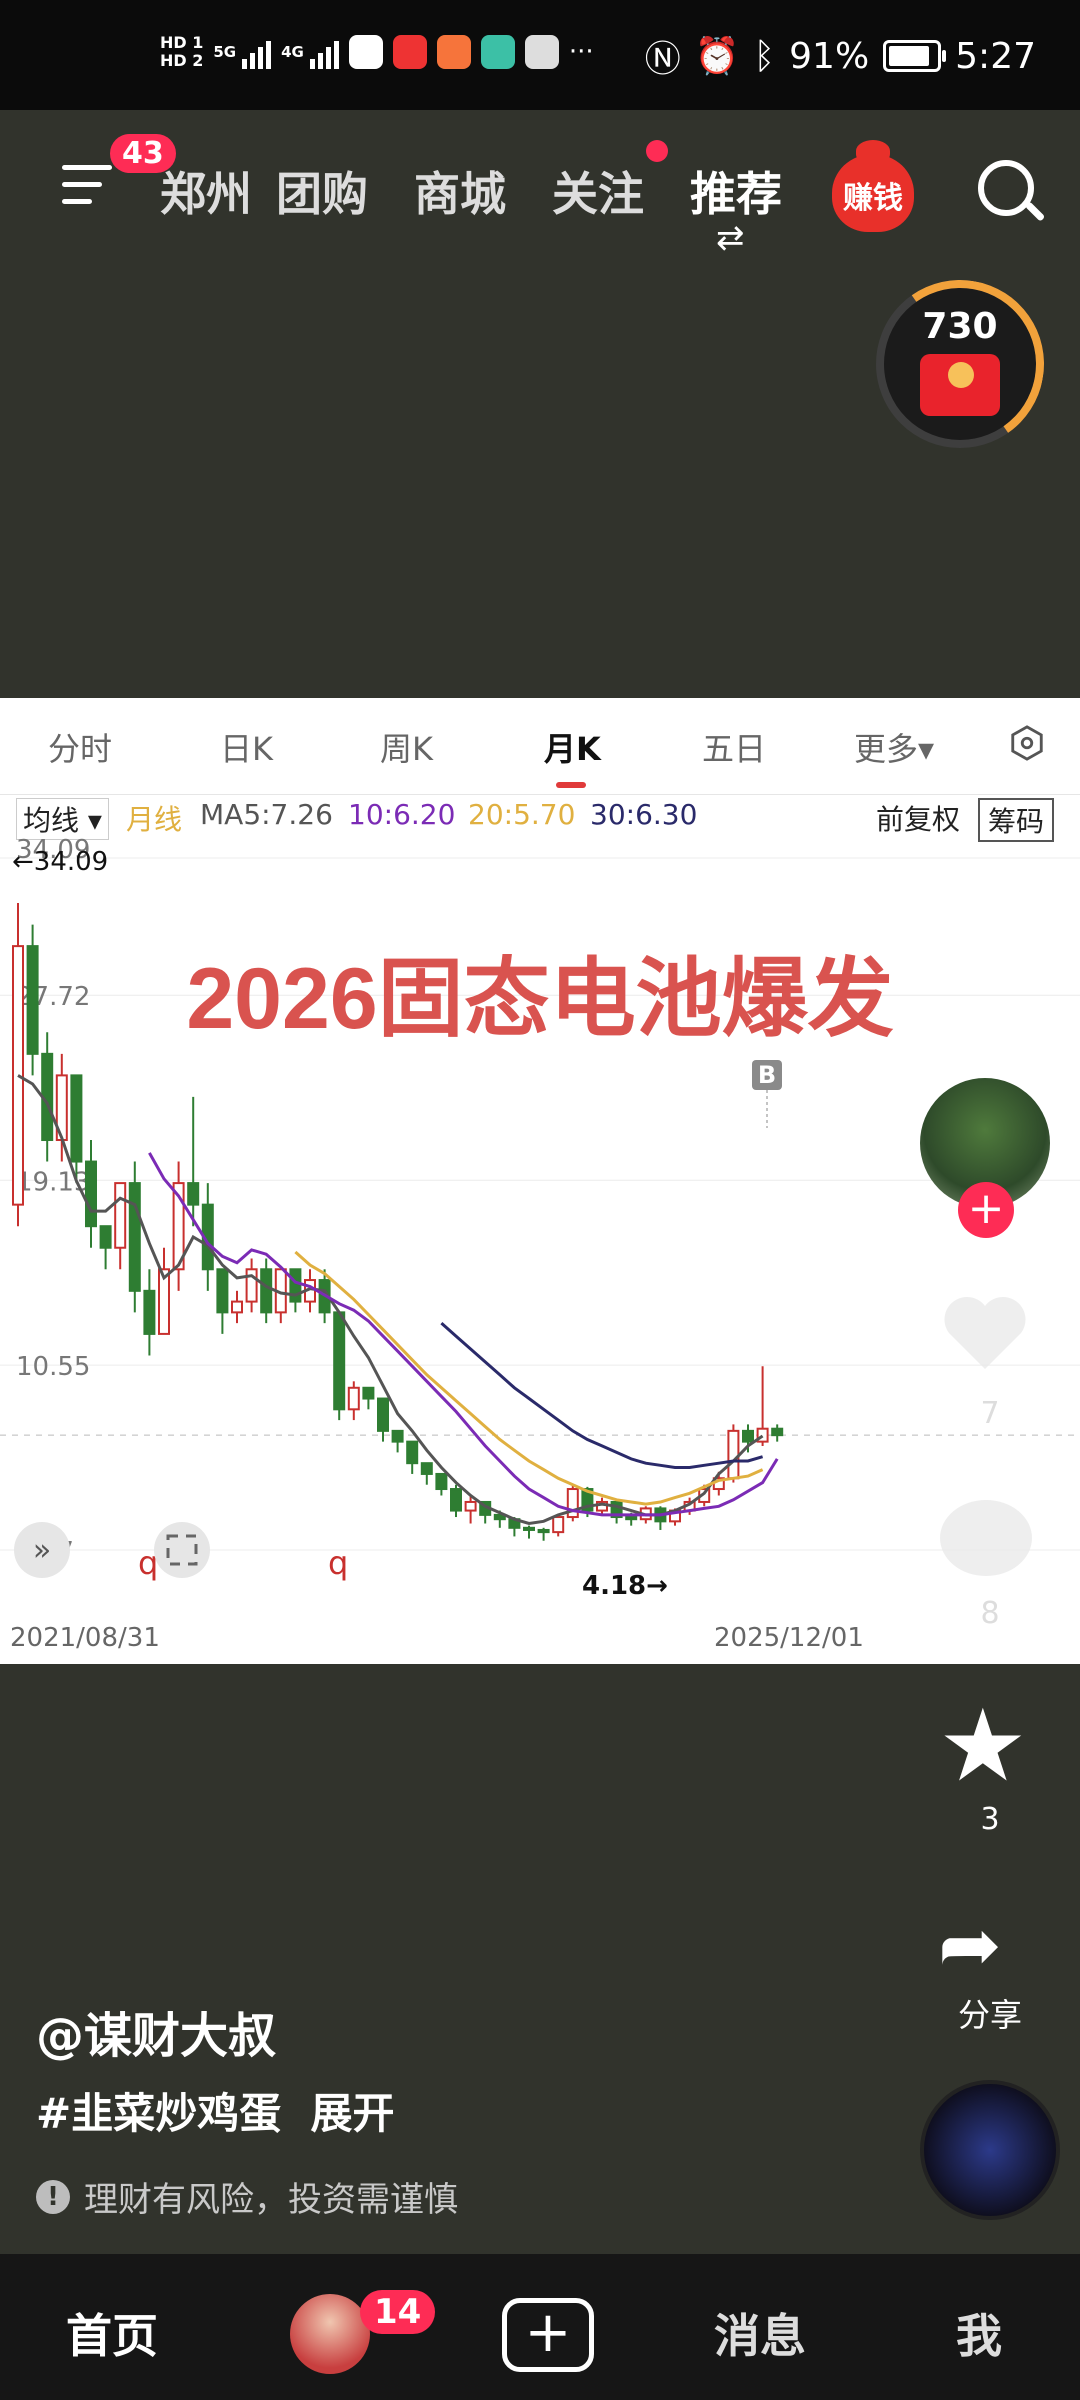 This screenshot has height=2400, width=1080. Describe the element at coordinates (986, 1538) in the screenshot. I see `comment-icon` at that location.